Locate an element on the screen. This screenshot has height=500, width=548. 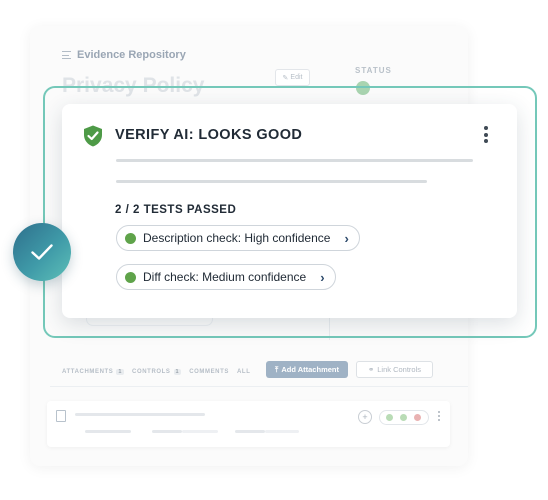
tab-controls-count: 1 is located at coordinates (177, 372).